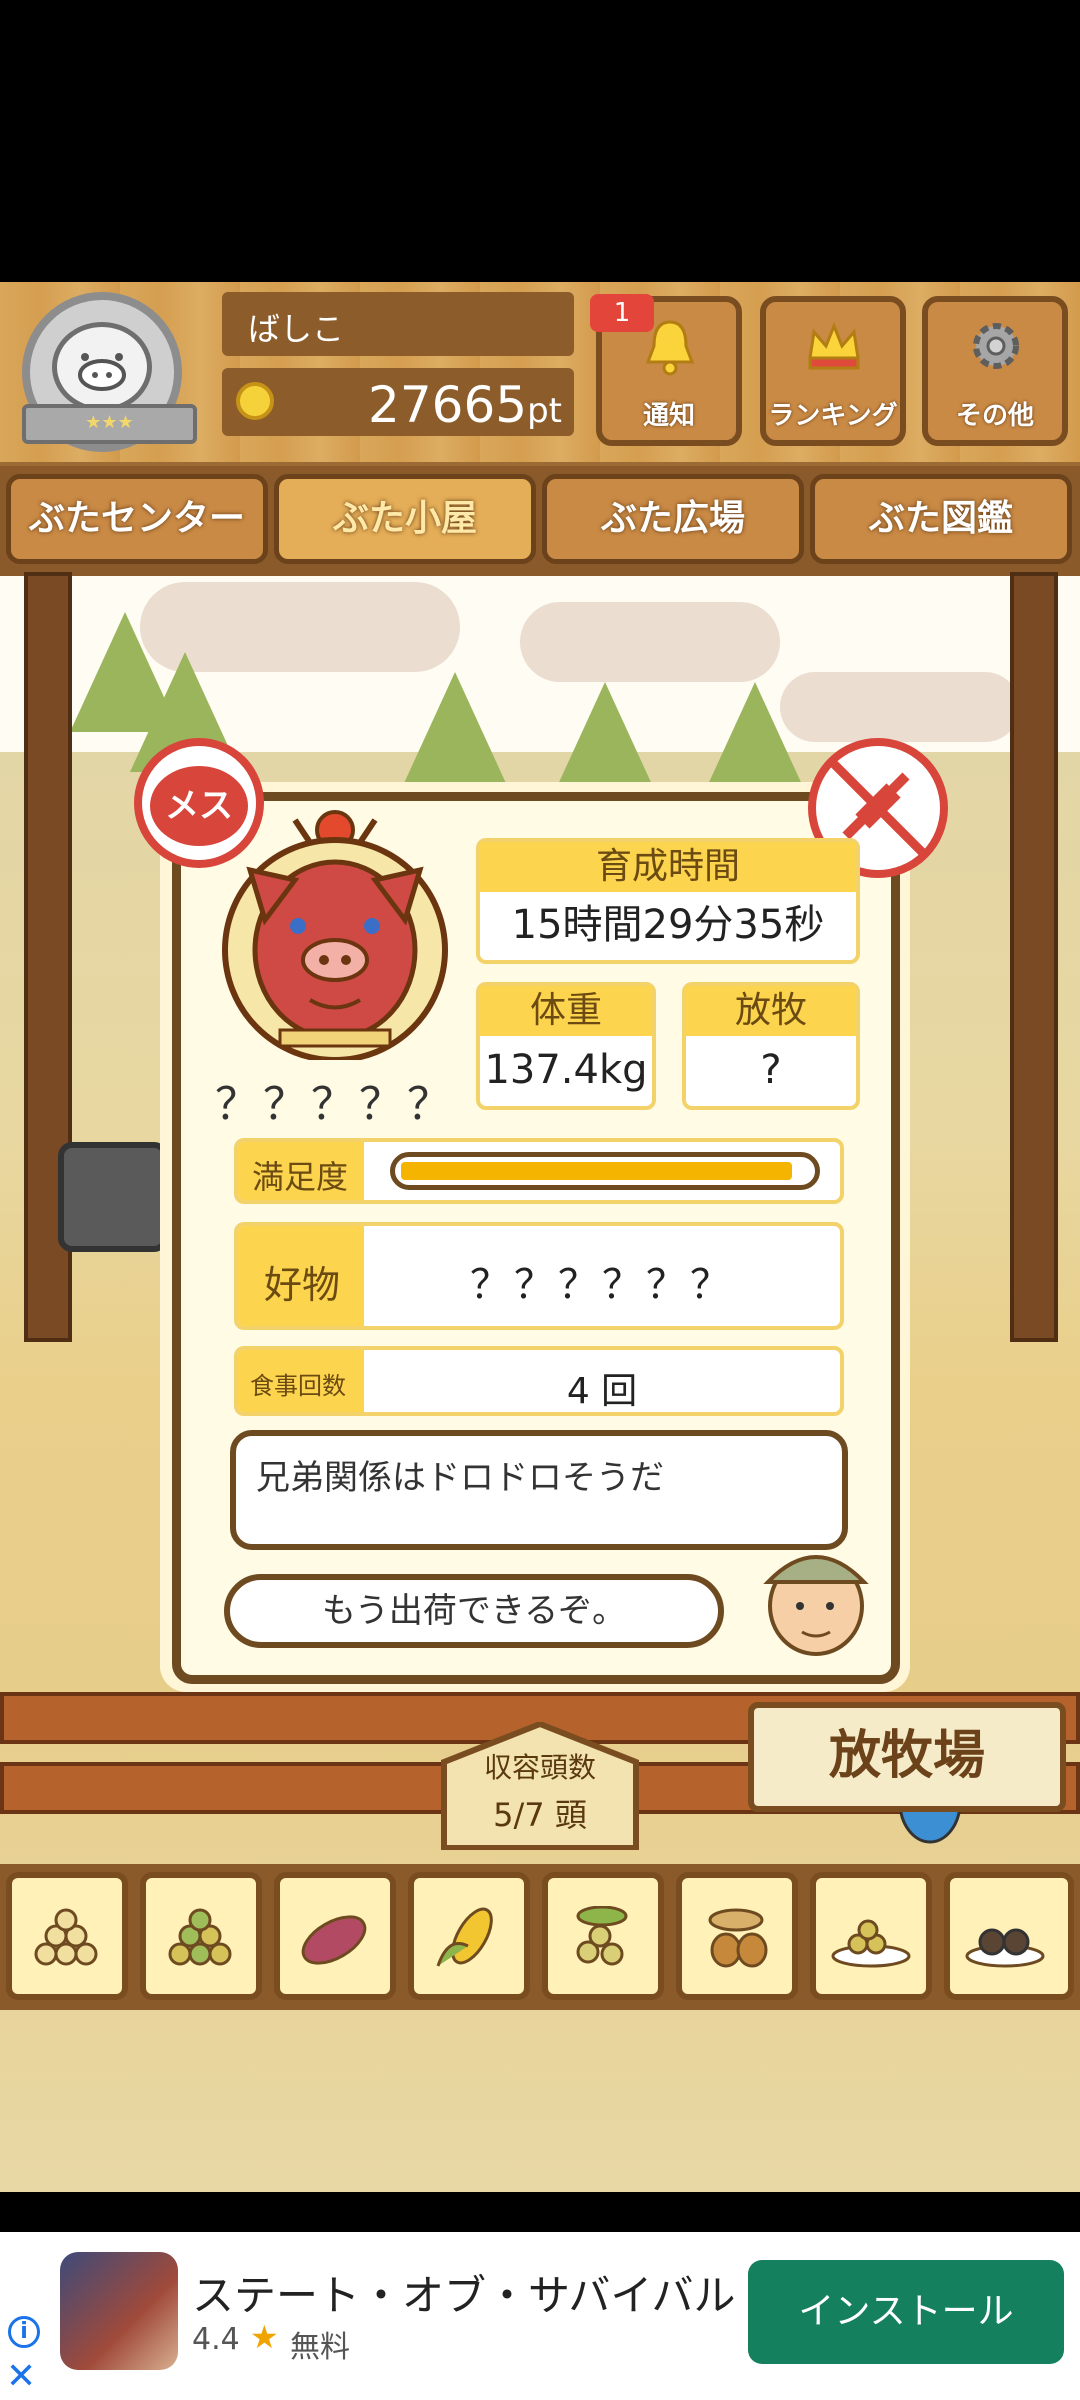 The width and height of the screenshot is (1080, 2400). I want to click on farmer-comment-bubble: もう出荷できるぞ。, so click(474, 1611).